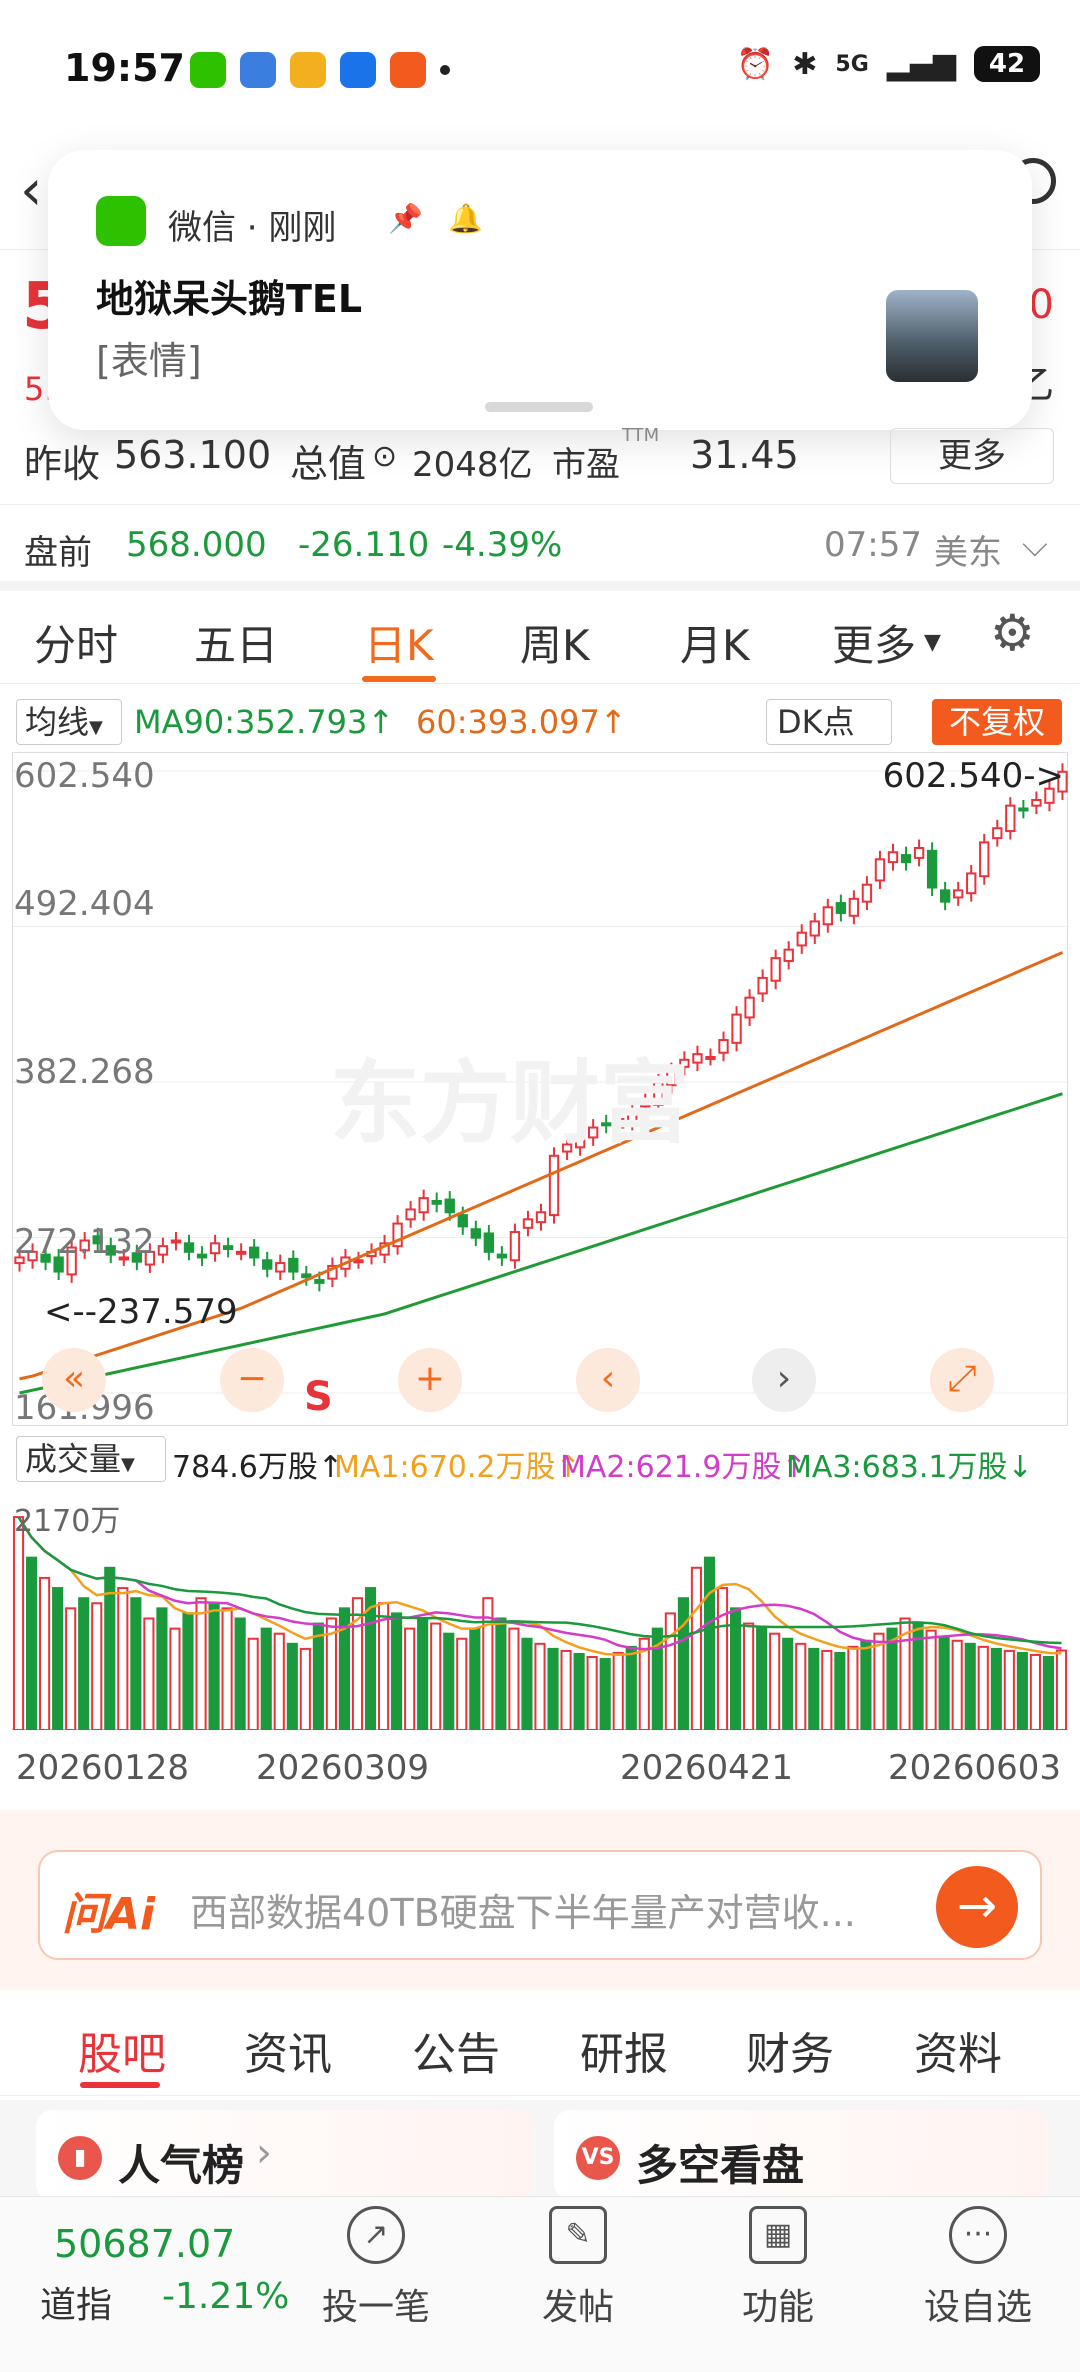 The image size is (1080, 2372). What do you see at coordinates (540, 70) in the screenshot?
I see `status-bar: 19:57 ⏰ ✱ 5G ▂▄▆ 42` at bounding box center [540, 70].